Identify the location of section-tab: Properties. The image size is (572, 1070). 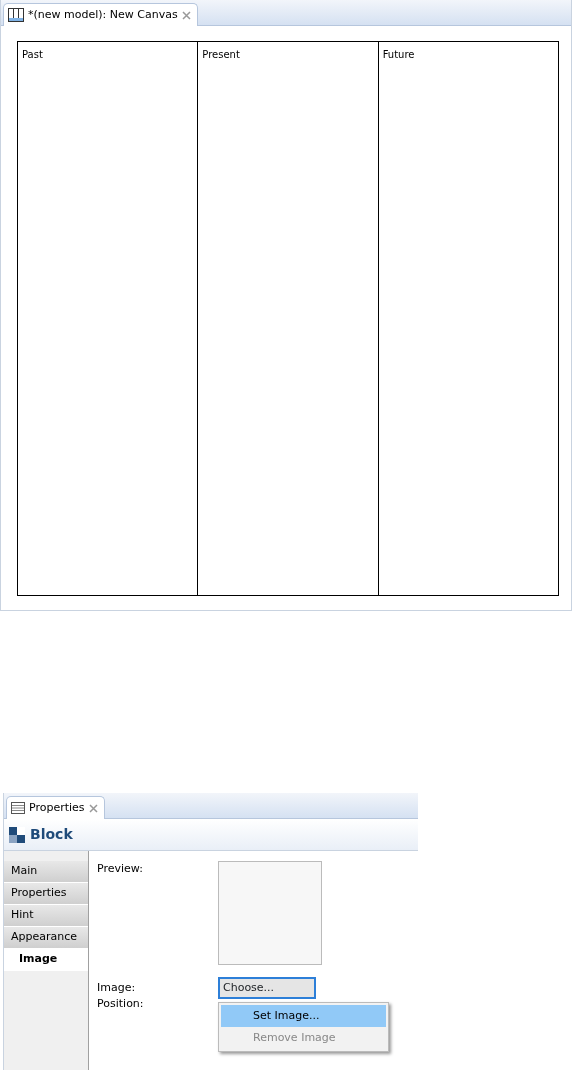
(46, 894).